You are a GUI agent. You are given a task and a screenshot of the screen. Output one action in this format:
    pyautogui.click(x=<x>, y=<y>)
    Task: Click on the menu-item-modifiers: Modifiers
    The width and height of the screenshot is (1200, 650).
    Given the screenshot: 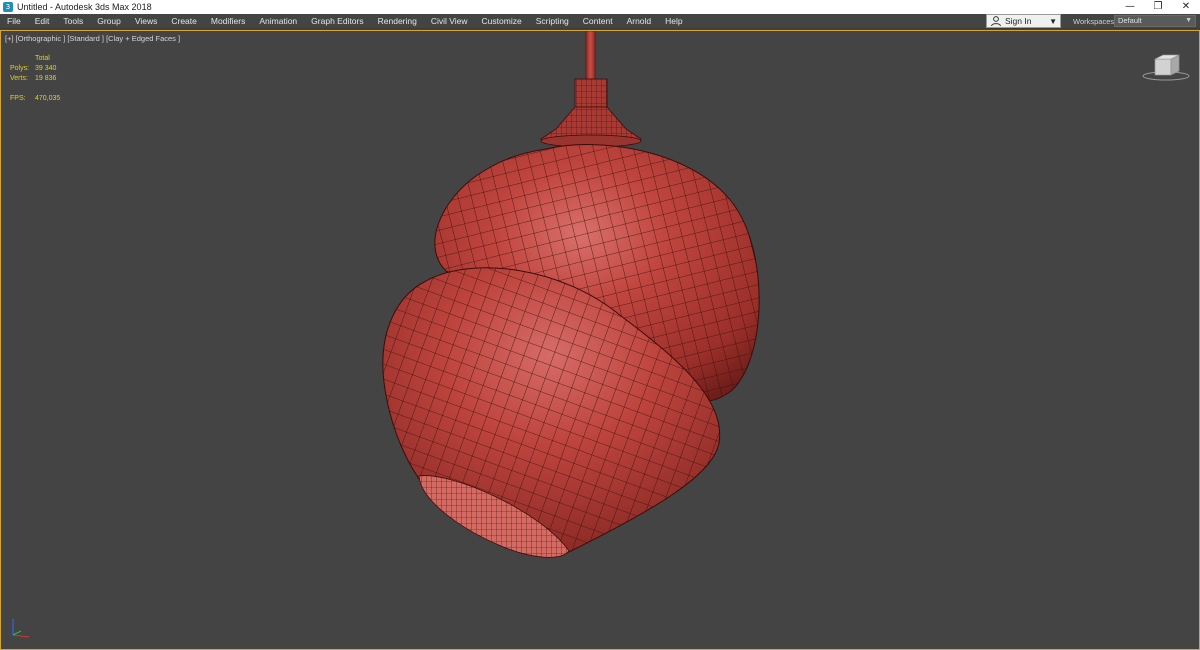 What is the action you would take?
    pyautogui.click(x=228, y=21)
    